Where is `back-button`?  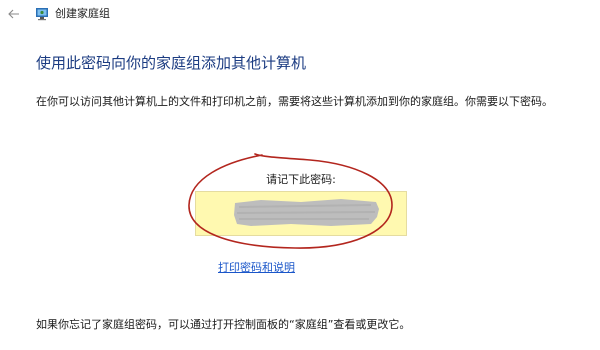
back-button is located at coordinates (14, 14).